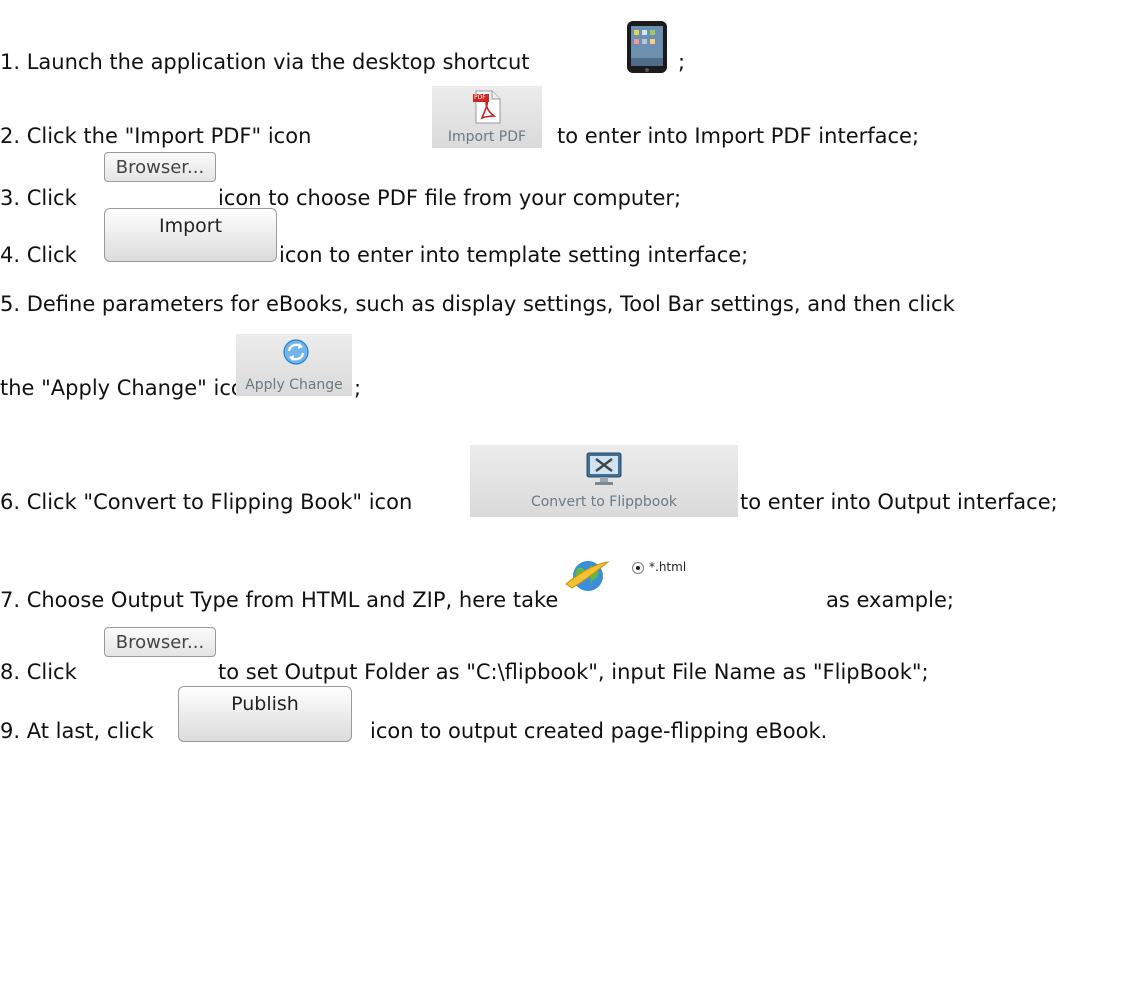 The width and height of the screenshot is (1123, 984). I want to click on html-radio-option: *.html, so click(672, 569).